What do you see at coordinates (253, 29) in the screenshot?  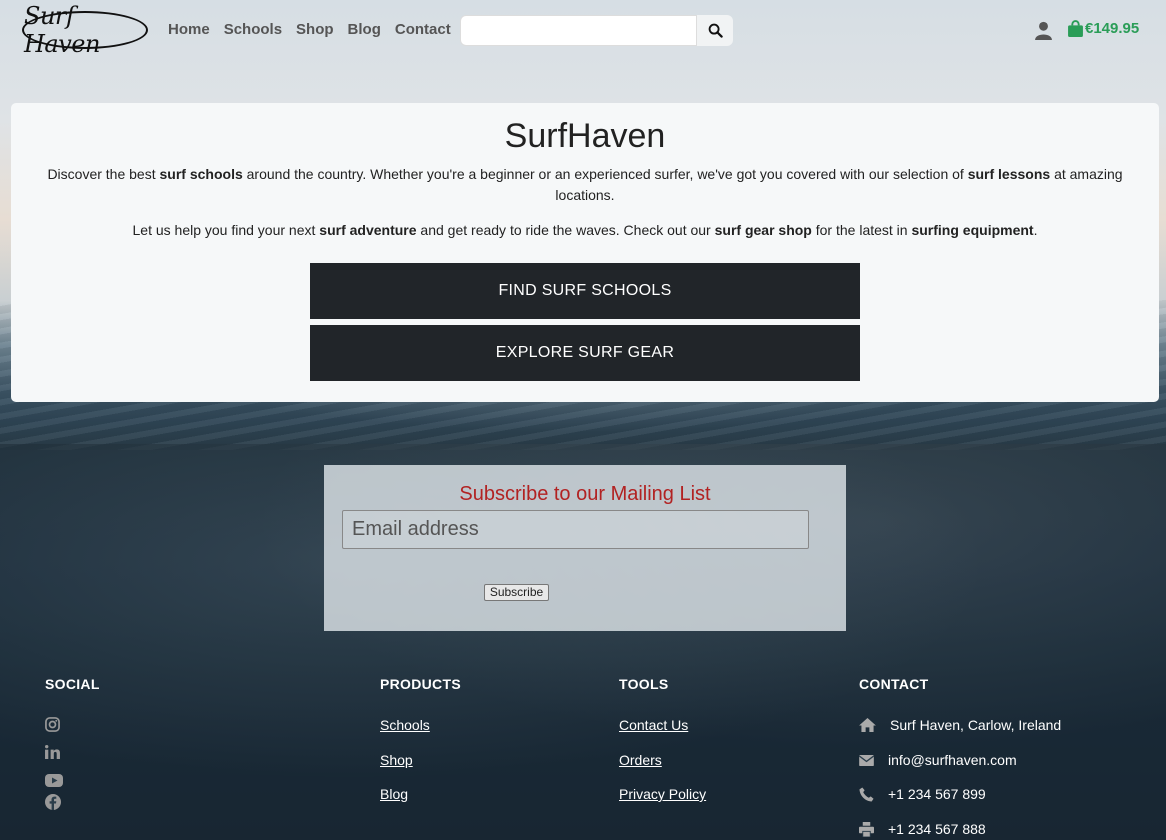 I see `nav-link-schools: Schools` at bounding box center [253, 29].